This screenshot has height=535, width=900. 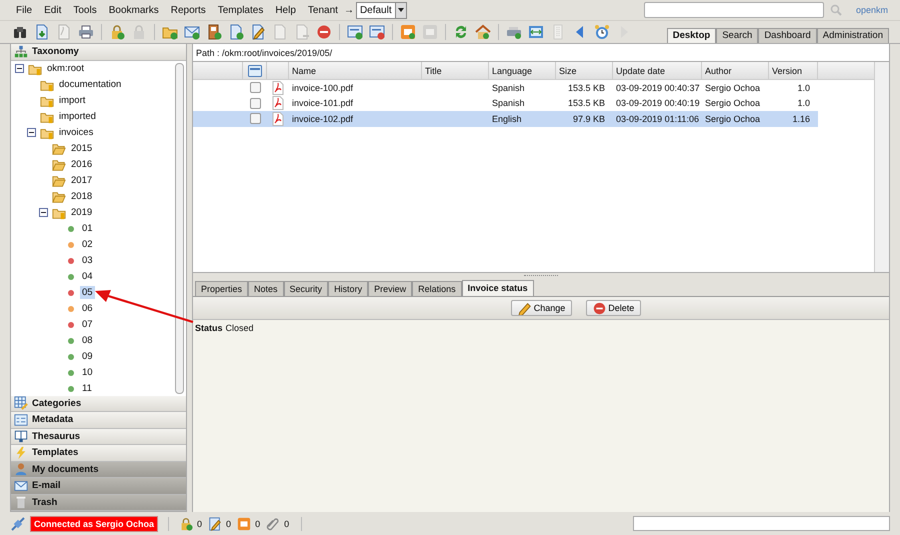 What do you see at coordinates (285, 10) in the screenshot?
I see `menu-item: Help` at bounding box center [285, 10].